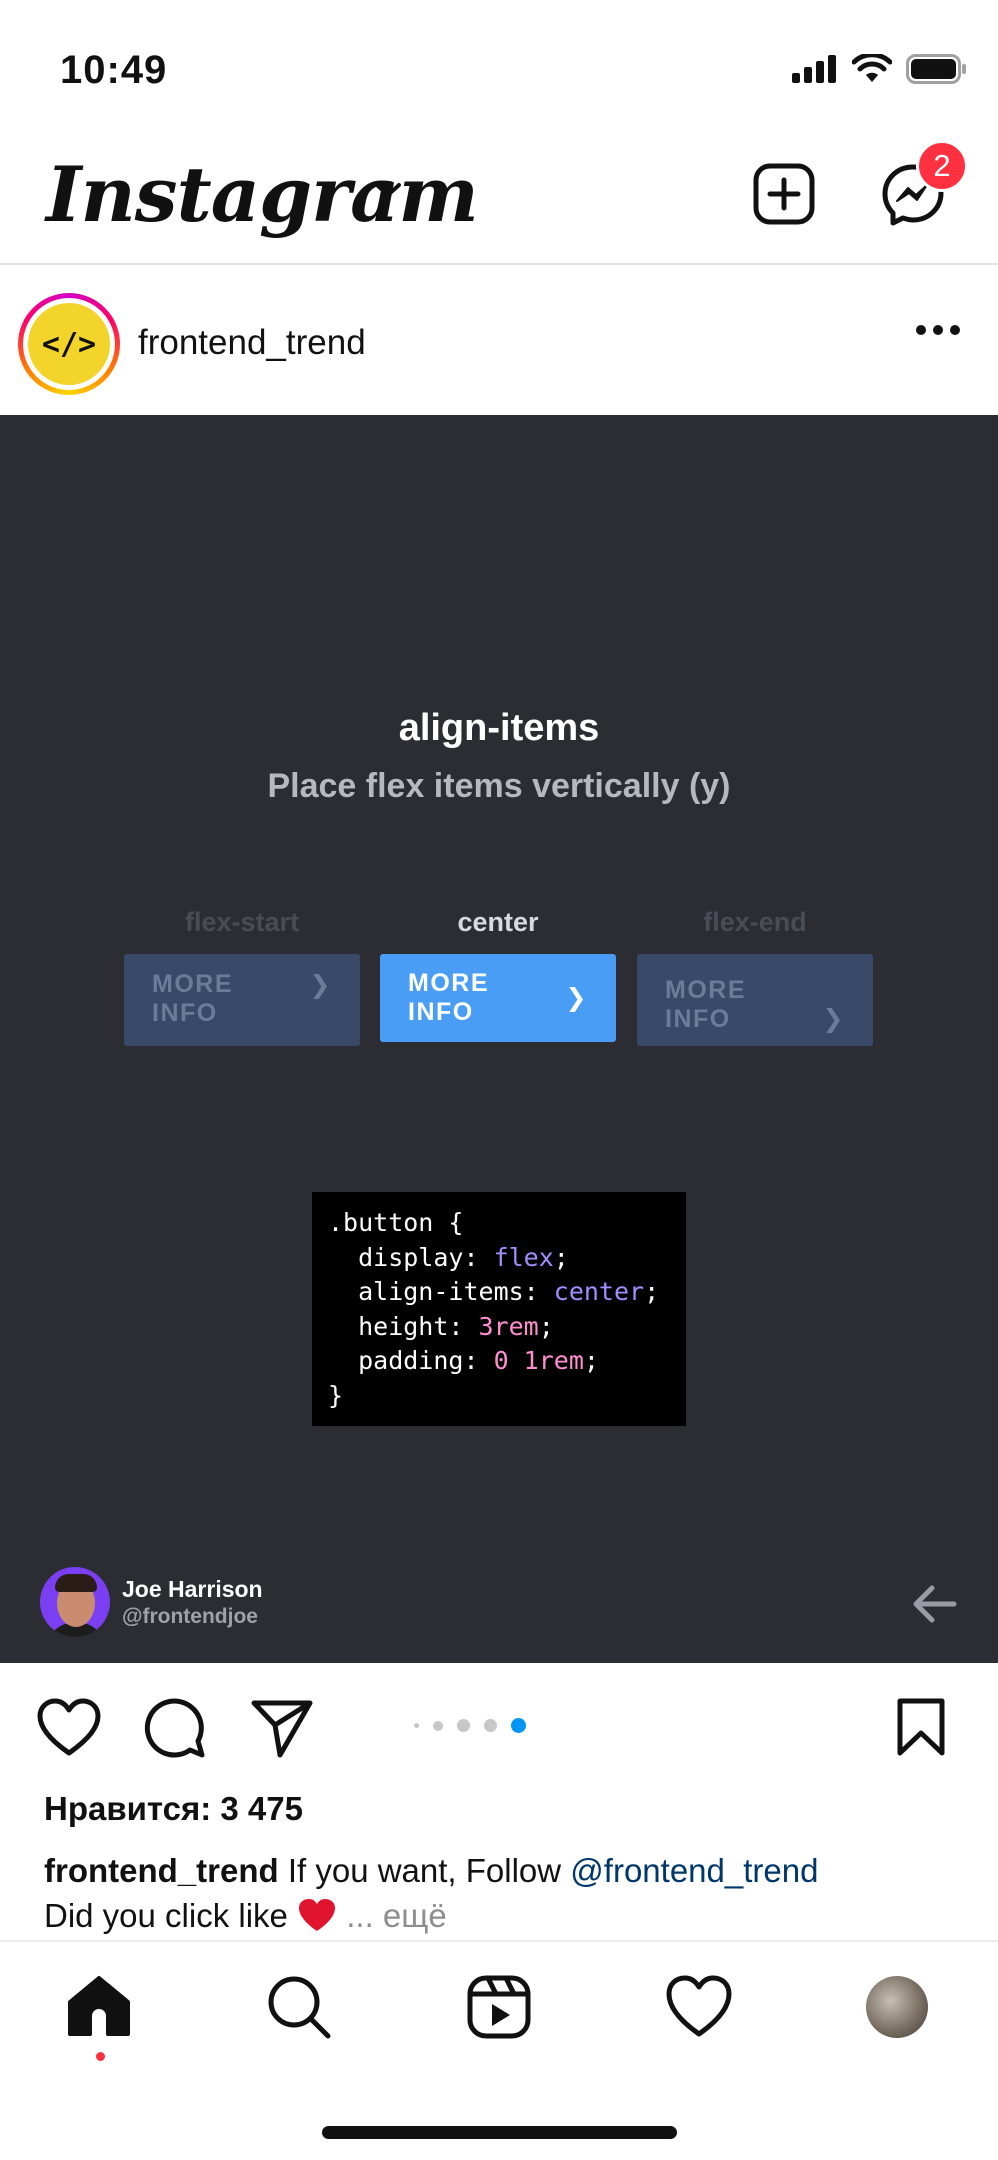 This screenshot has height=2160, width=998. What do you see at coordinates (499, 202) in the screenshot?
I see `app-header: Instagram 2` at bounding box center [499, 202].